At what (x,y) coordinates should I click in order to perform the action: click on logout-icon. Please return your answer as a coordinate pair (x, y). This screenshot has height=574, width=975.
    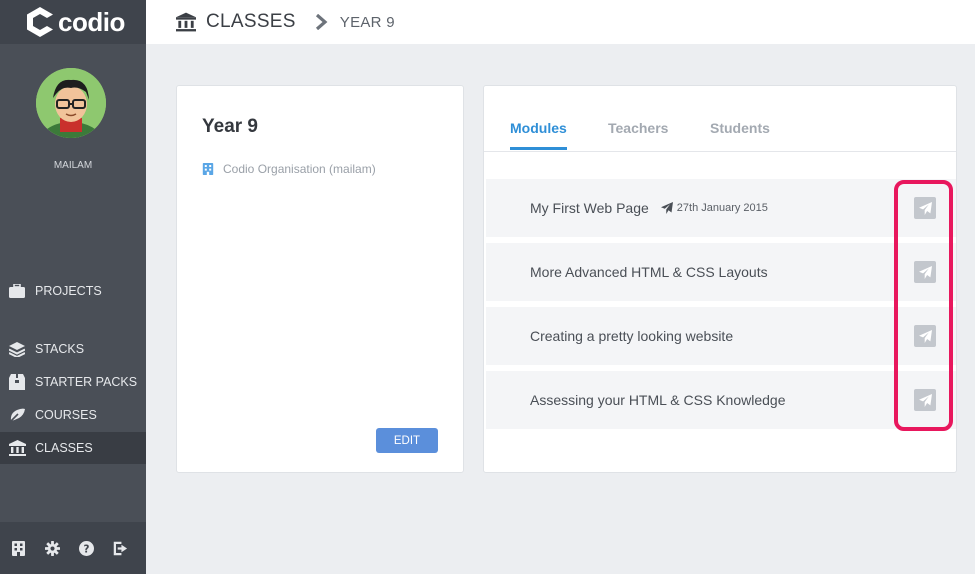
    Looking at the image, I should click on (120, 548).